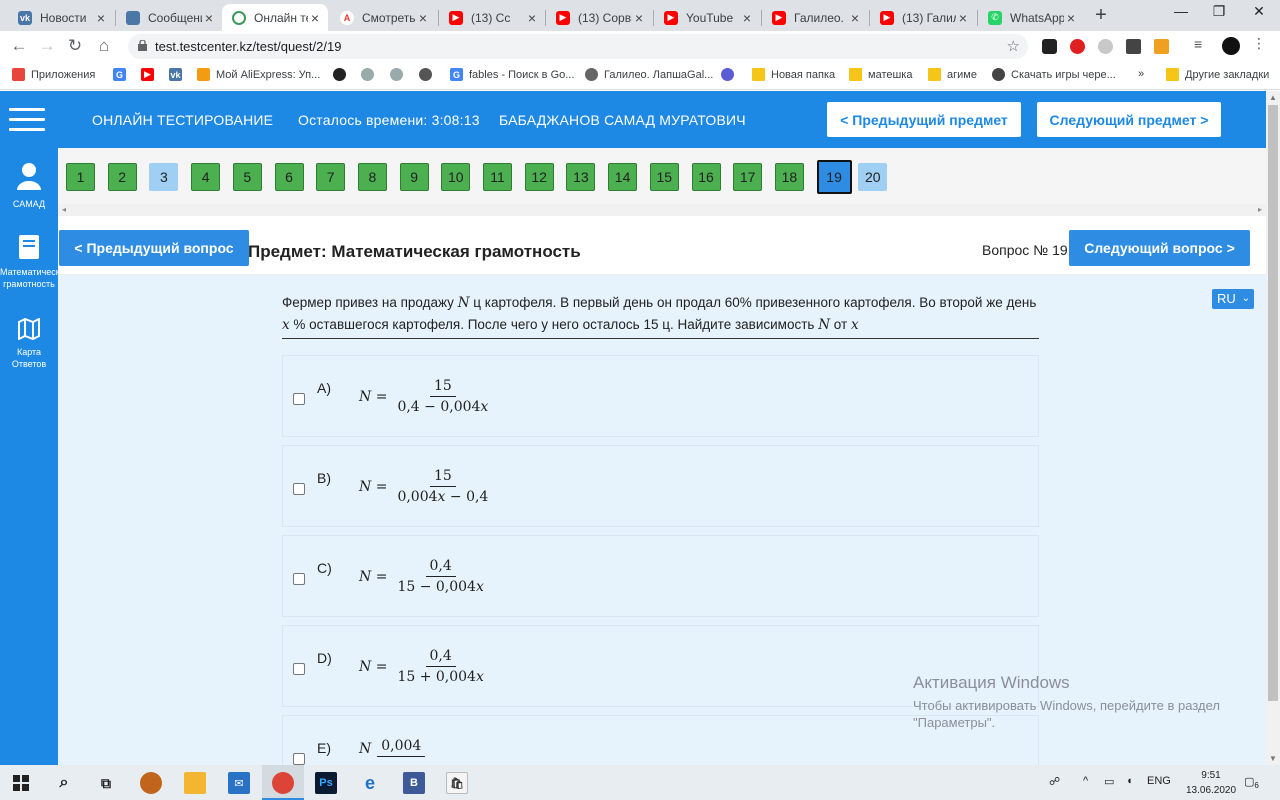 This screenshot has width=1280, height=800. I want to click on volume-icon: ◖, so click(1129, 781).